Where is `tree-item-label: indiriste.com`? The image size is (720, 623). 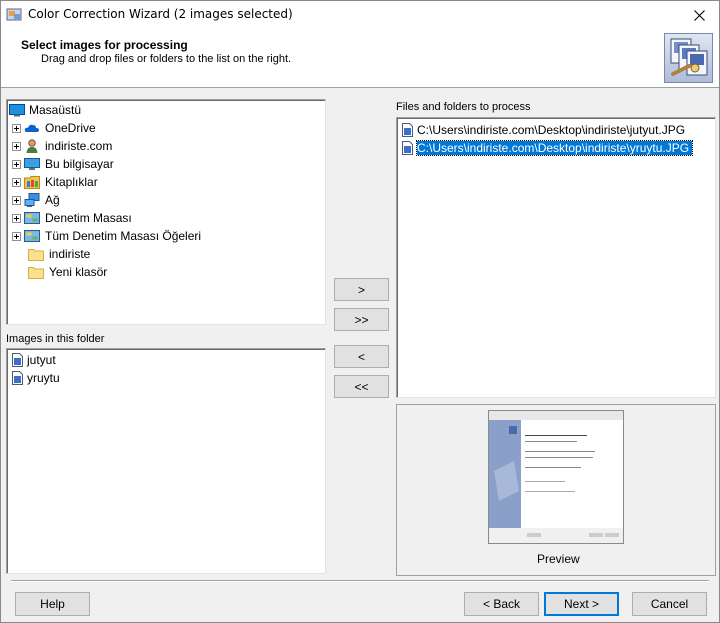 tree-item-label: indiriste.com is located at coordinates (79, 146).